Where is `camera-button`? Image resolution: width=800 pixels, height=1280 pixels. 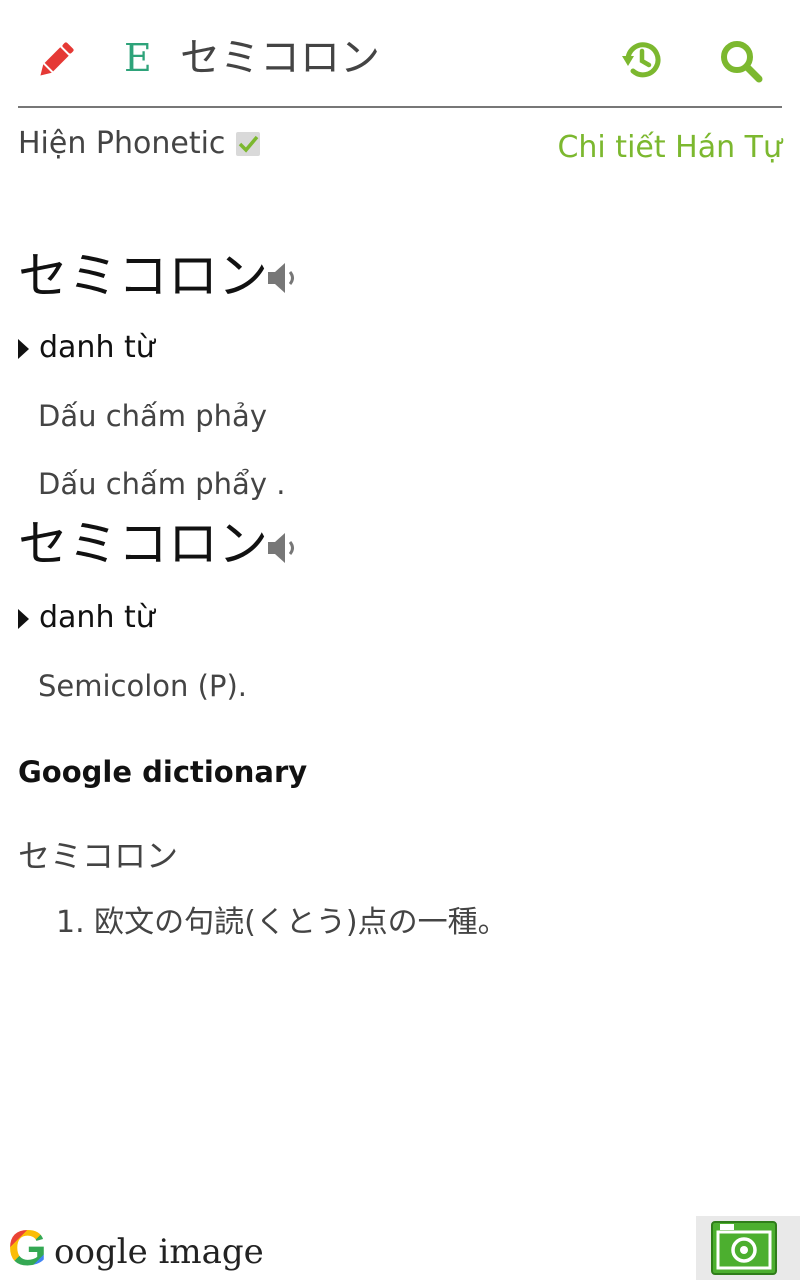 camera-button is located at coordinates (748, 1248).